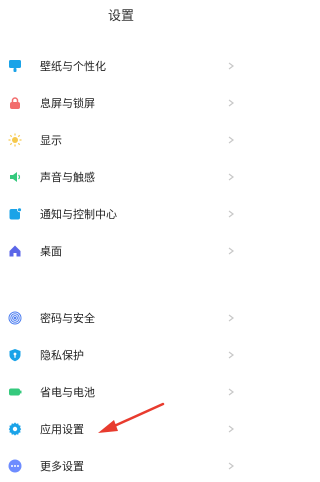 The image size is (320, 482). What do you see at coordinates (15, 102) in the screenshot?
I see `lock-icon` at bounding box center [15, 102].